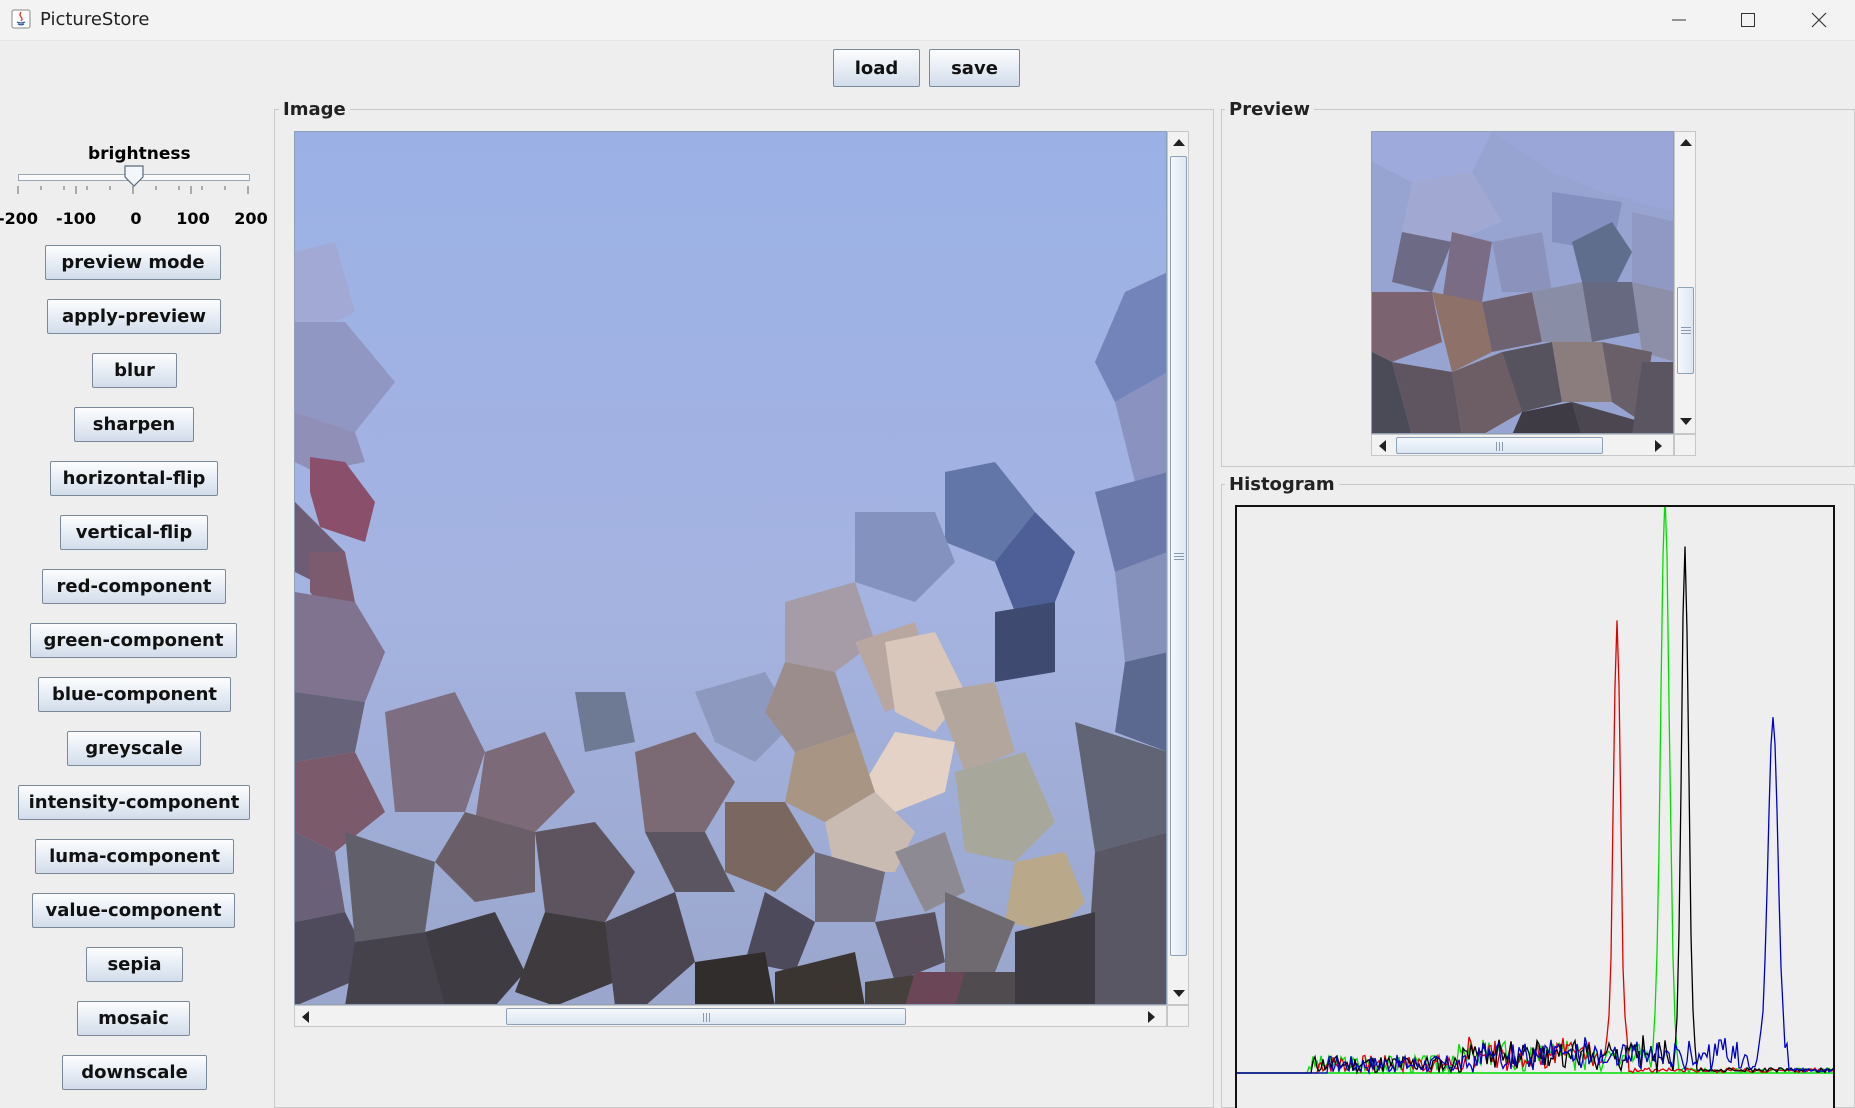  I want to click on preview-horizontal-scrollbar, so click(1522, 445).